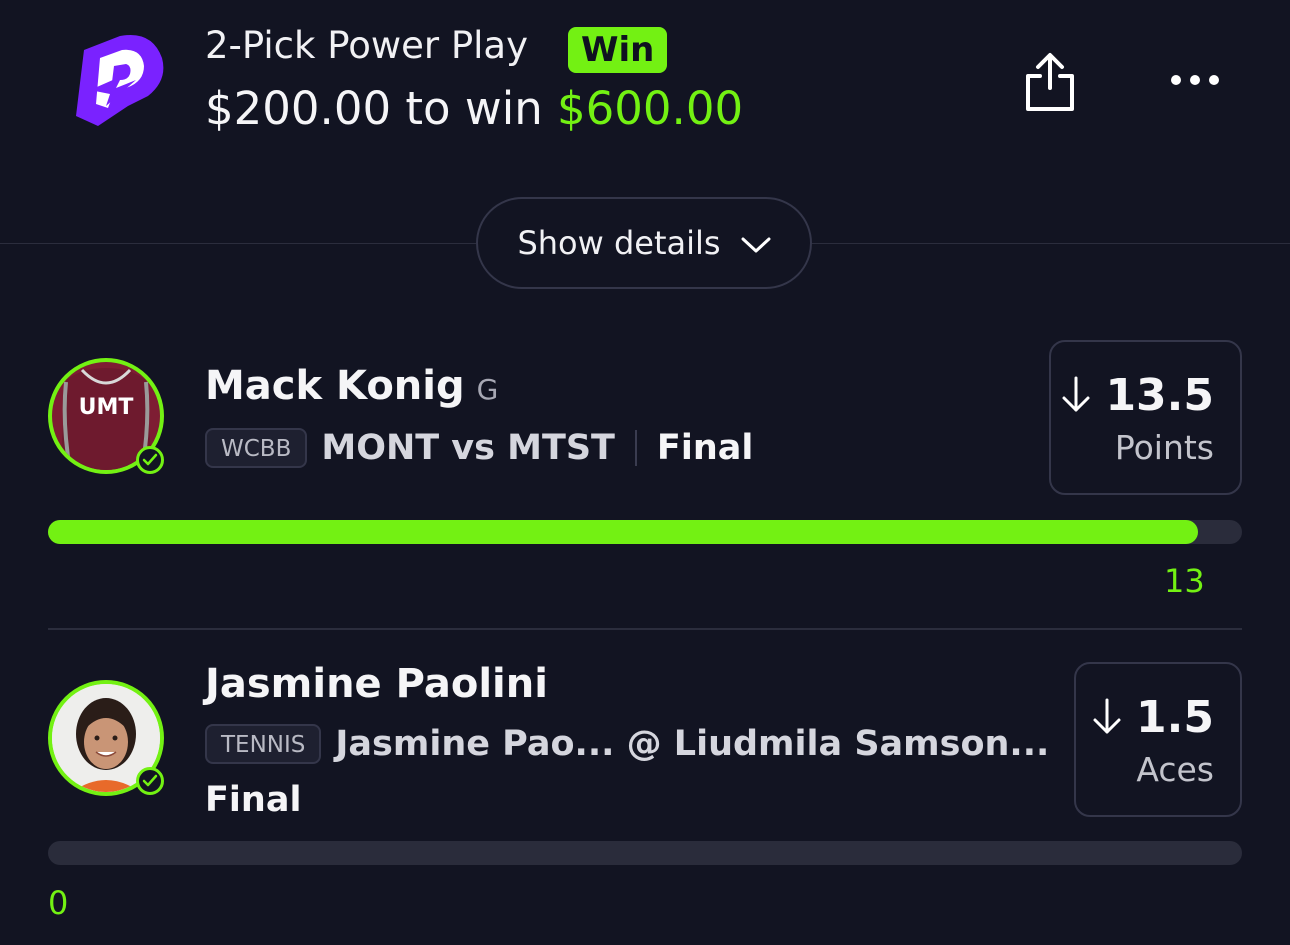  I want to click on progress-fill, so click(623, 532).